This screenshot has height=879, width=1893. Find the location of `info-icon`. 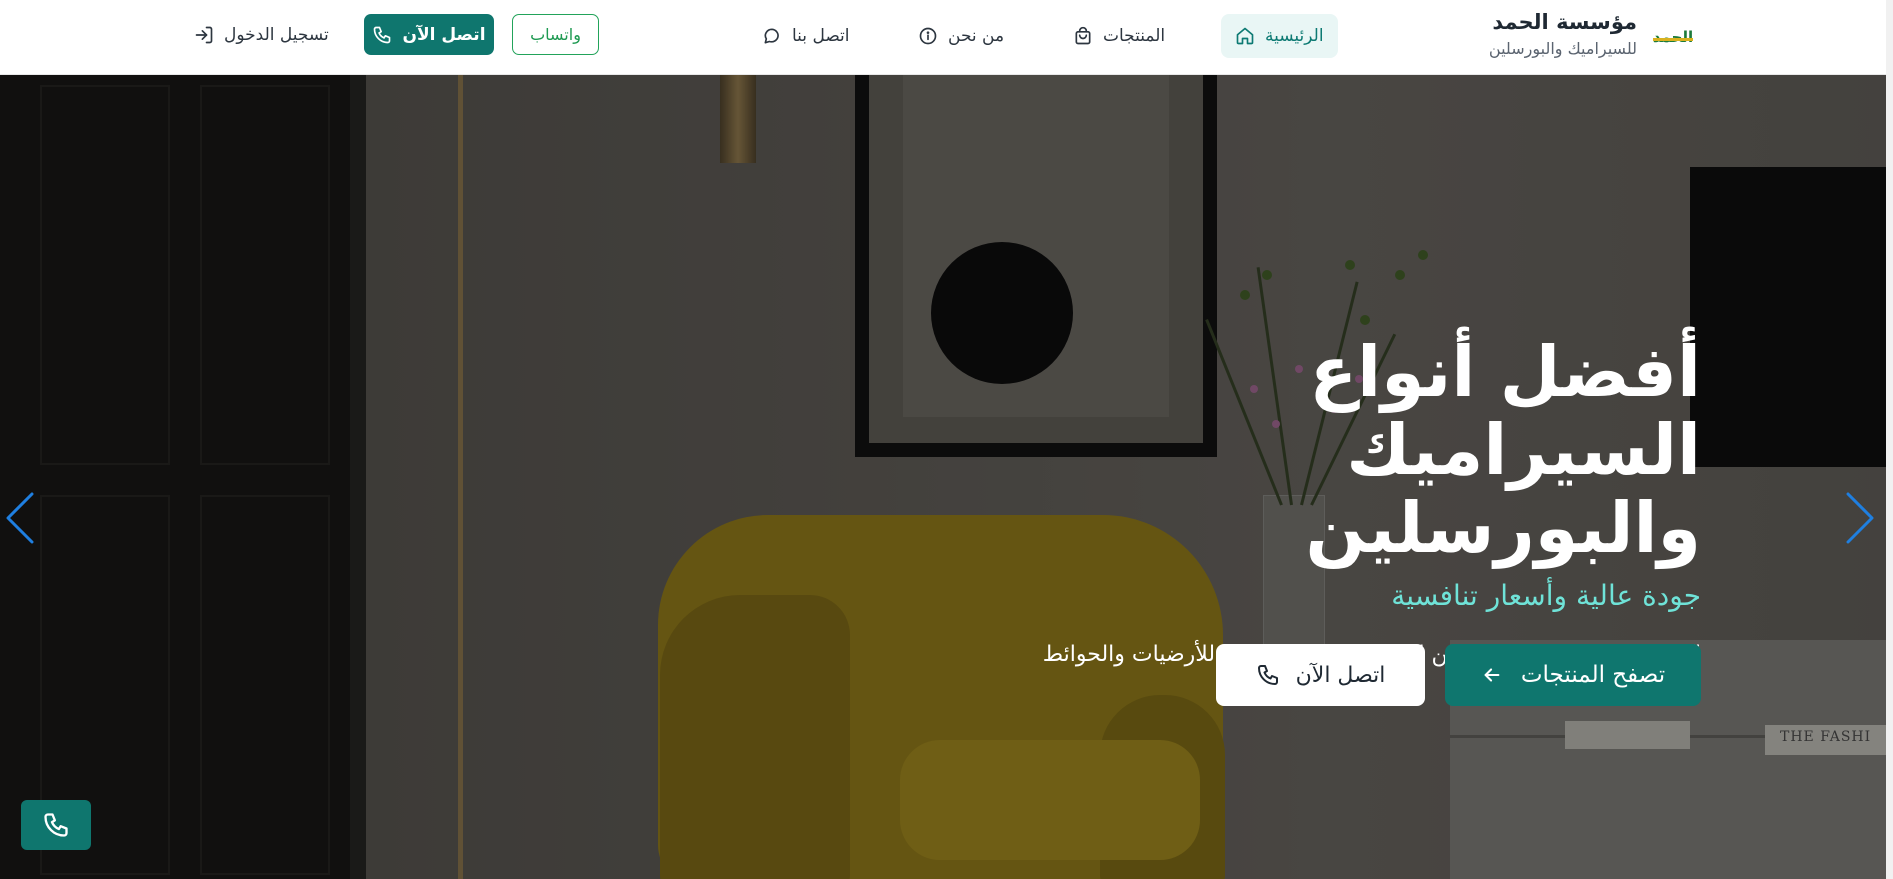

info-icon is located at coordinates (928, 36).